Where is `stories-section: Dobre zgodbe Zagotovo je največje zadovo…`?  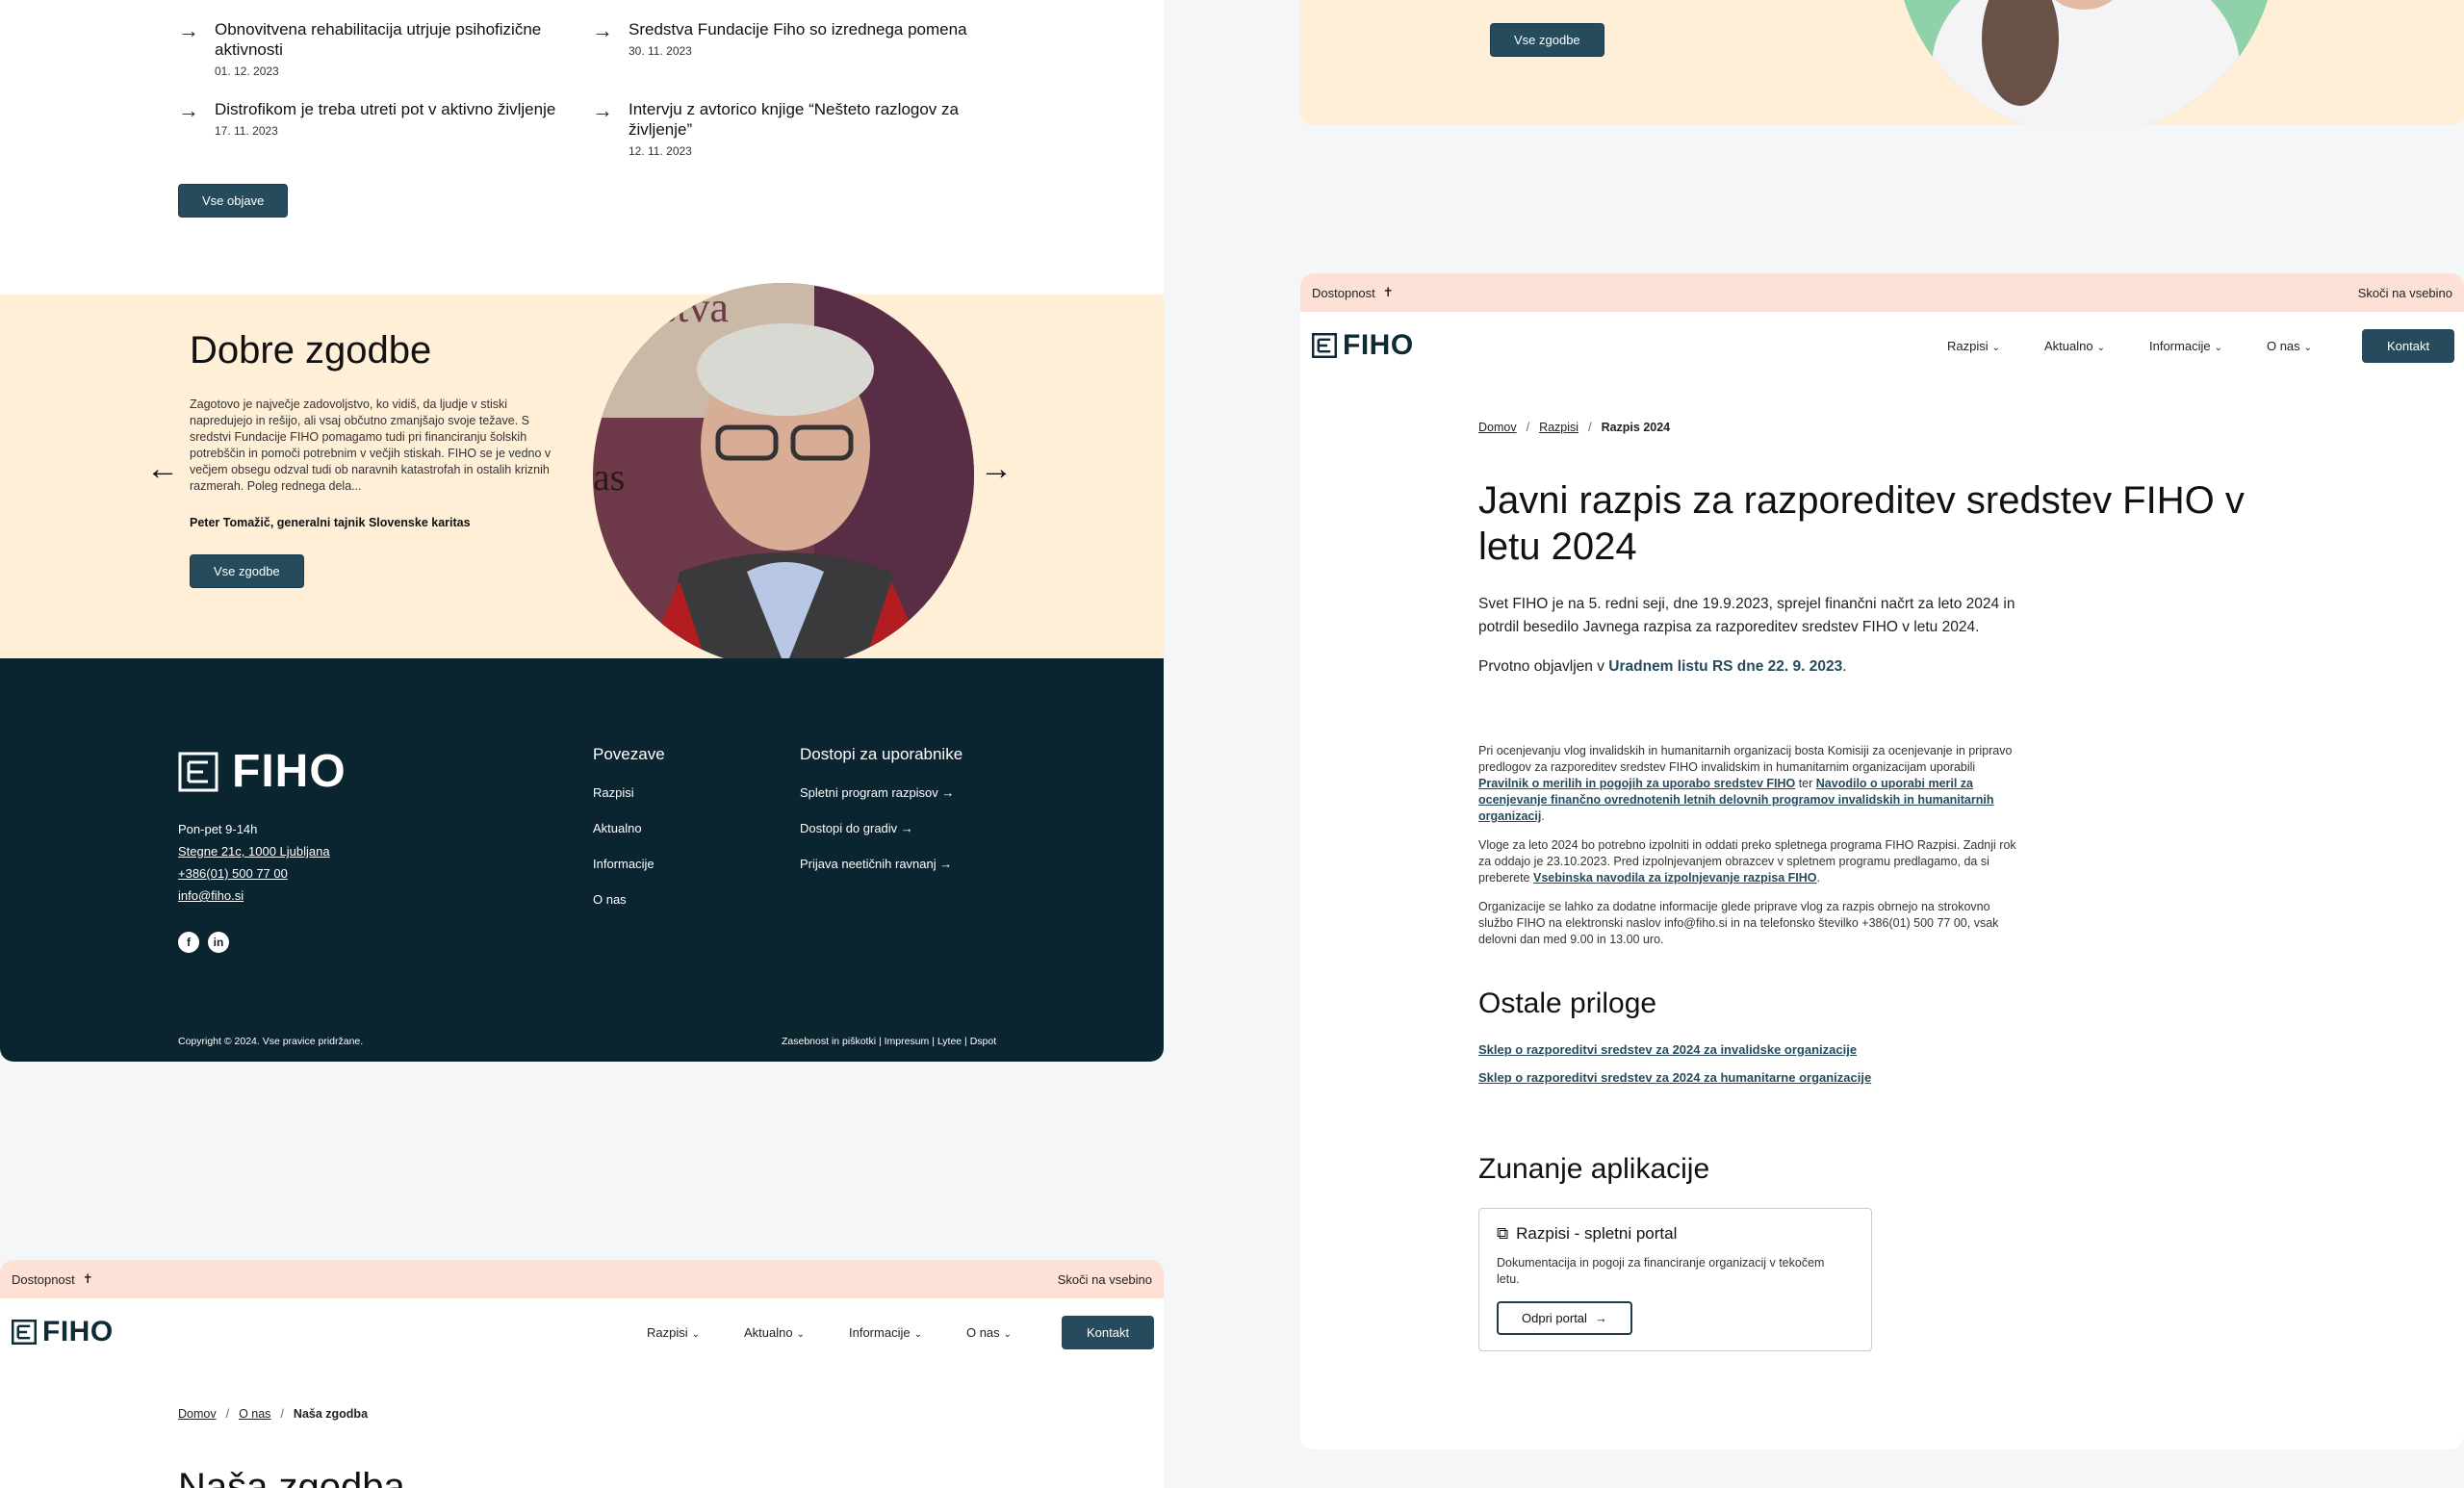
stories-section: Dobre zgodbe Zagotovo je največje zadovo… is located at coordinates (582, 477).